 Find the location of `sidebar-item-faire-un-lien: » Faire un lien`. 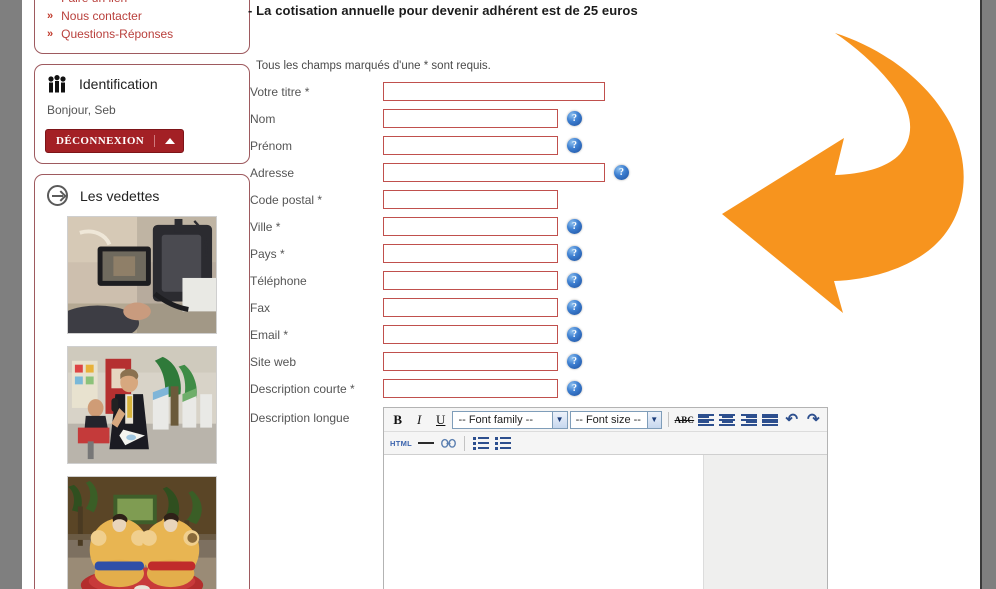

sidebar-item-faire-un-lien: » Faire un lien is located at coordinates (142, 3).